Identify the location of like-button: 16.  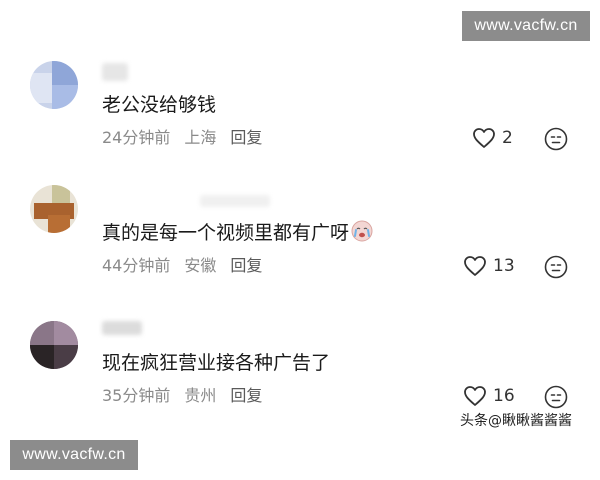
(489, 396).